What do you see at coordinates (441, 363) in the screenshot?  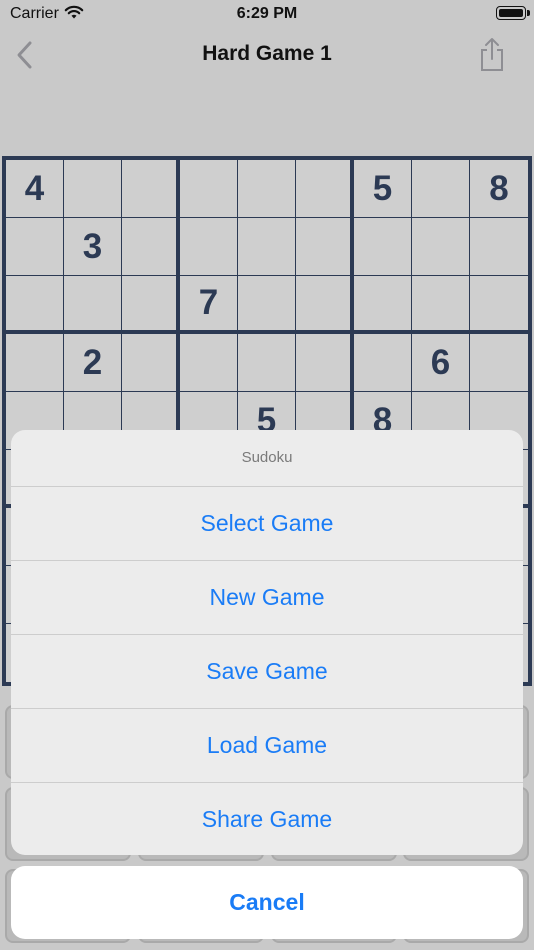 I see `sudoku-cell: 6` at bounding box center [441, 363].